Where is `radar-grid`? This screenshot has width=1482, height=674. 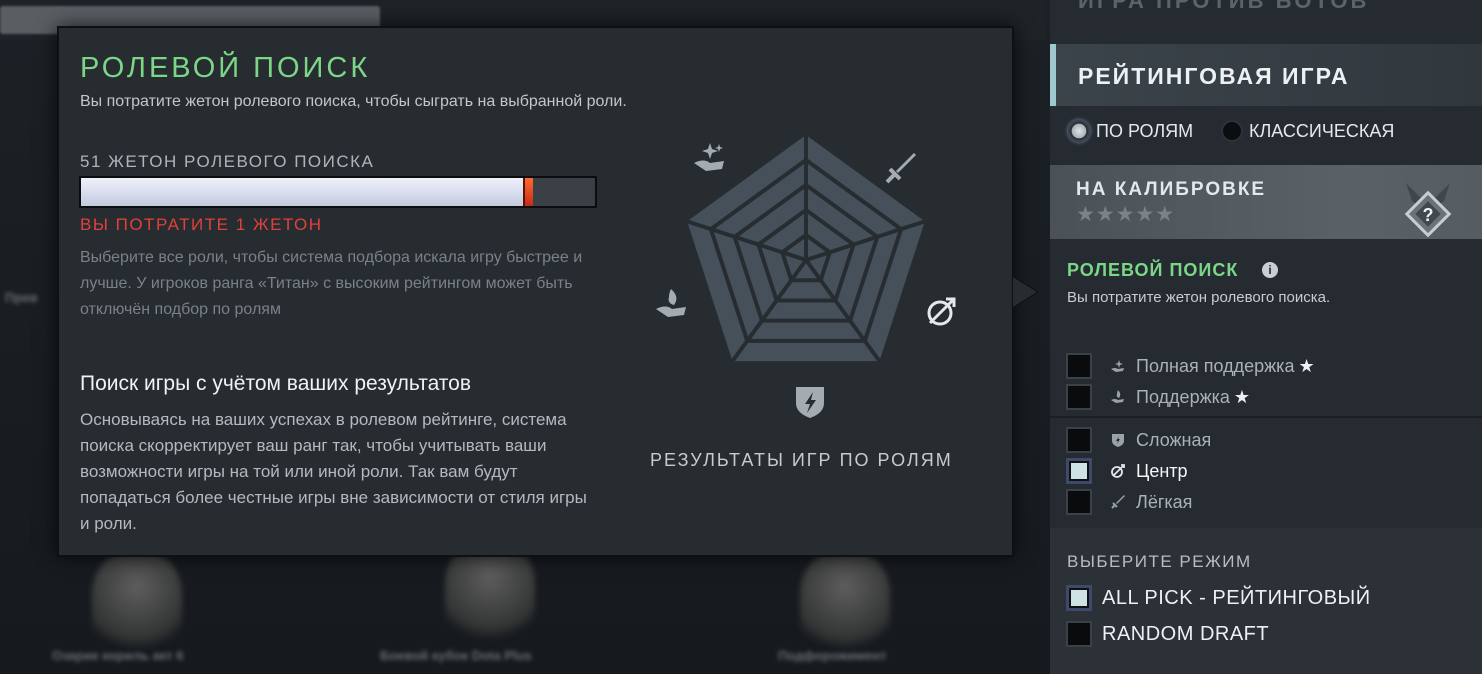
radar-grid is located at coordinates (806, 249).